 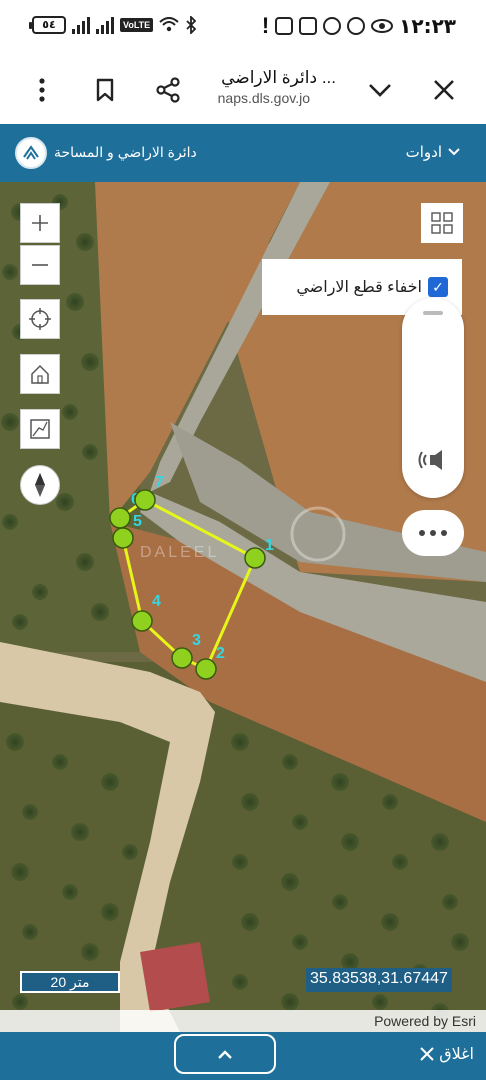 I want to click on parcel-vertex-label: 5, so click(x=137, y=521).